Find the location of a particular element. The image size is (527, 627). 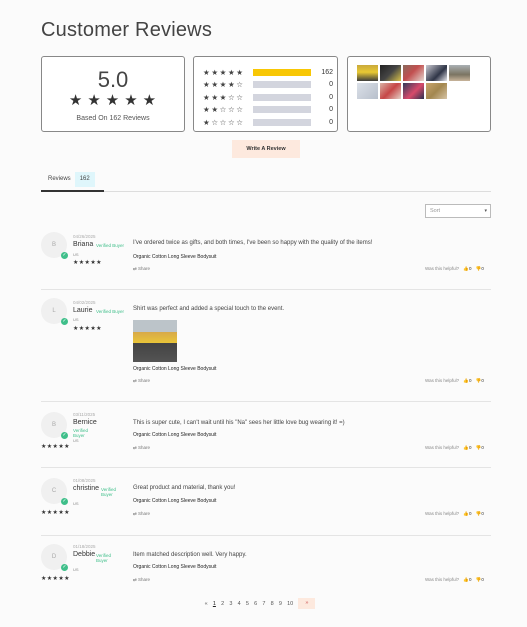

rating-row-2: ★★☆☆☆ 0 is located at coordinates (270, 110).